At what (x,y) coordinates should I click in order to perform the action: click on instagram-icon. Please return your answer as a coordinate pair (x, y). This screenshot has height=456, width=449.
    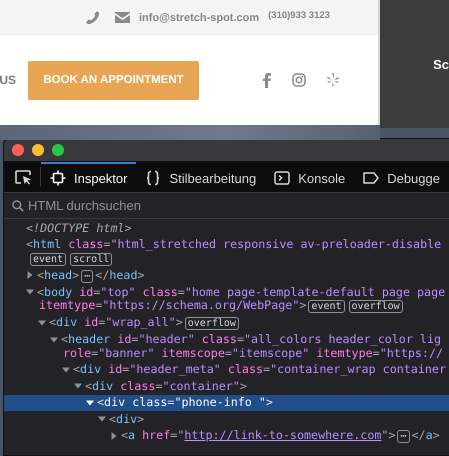
    Looking at the image, I should click on (299, 80).